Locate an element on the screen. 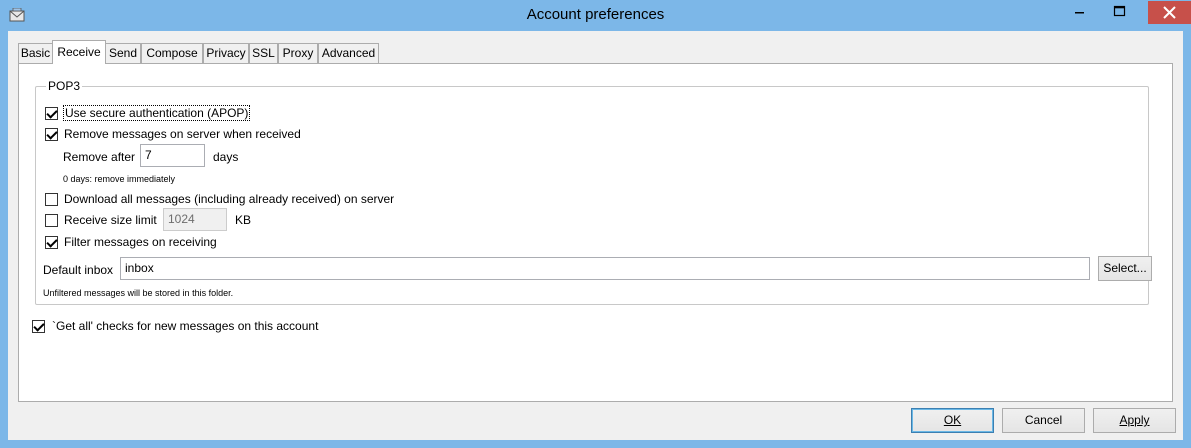 This screenshot has width=1191, height=448. remove-after-label: Remove after is located at coordinates (99, 157).